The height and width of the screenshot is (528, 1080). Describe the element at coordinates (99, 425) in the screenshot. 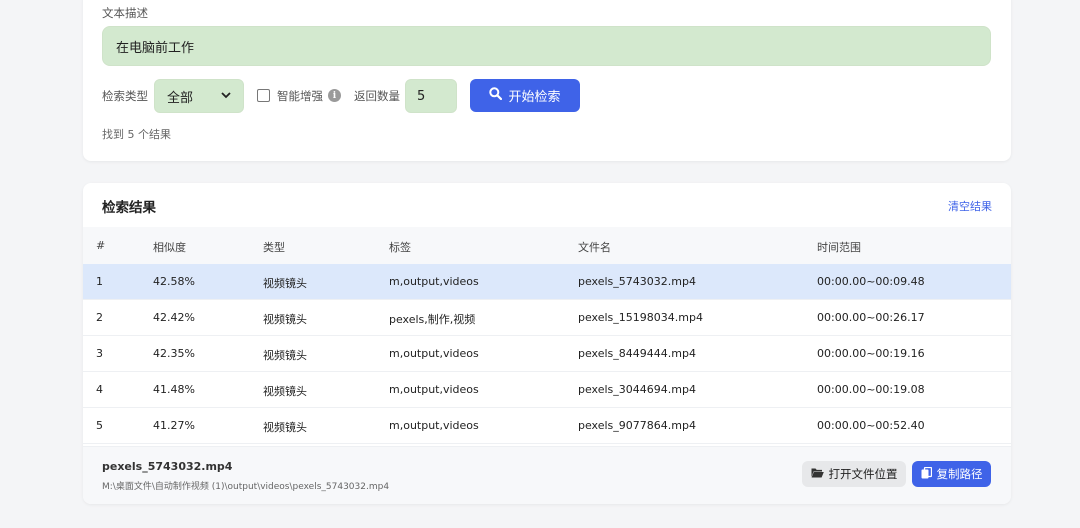

I see `row-index: 5` at that location.